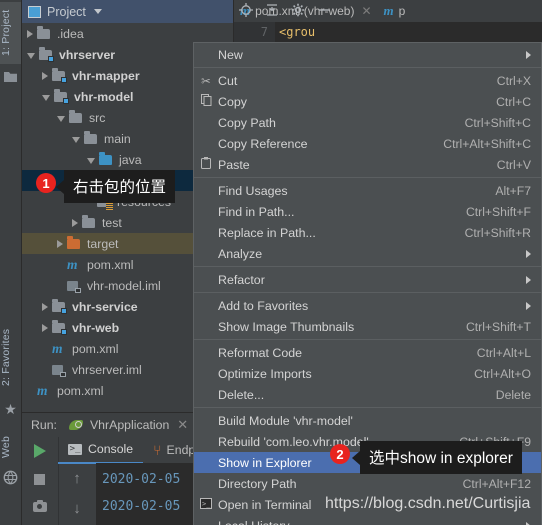  I want to click on iml-file-icon, so click(59, 370).